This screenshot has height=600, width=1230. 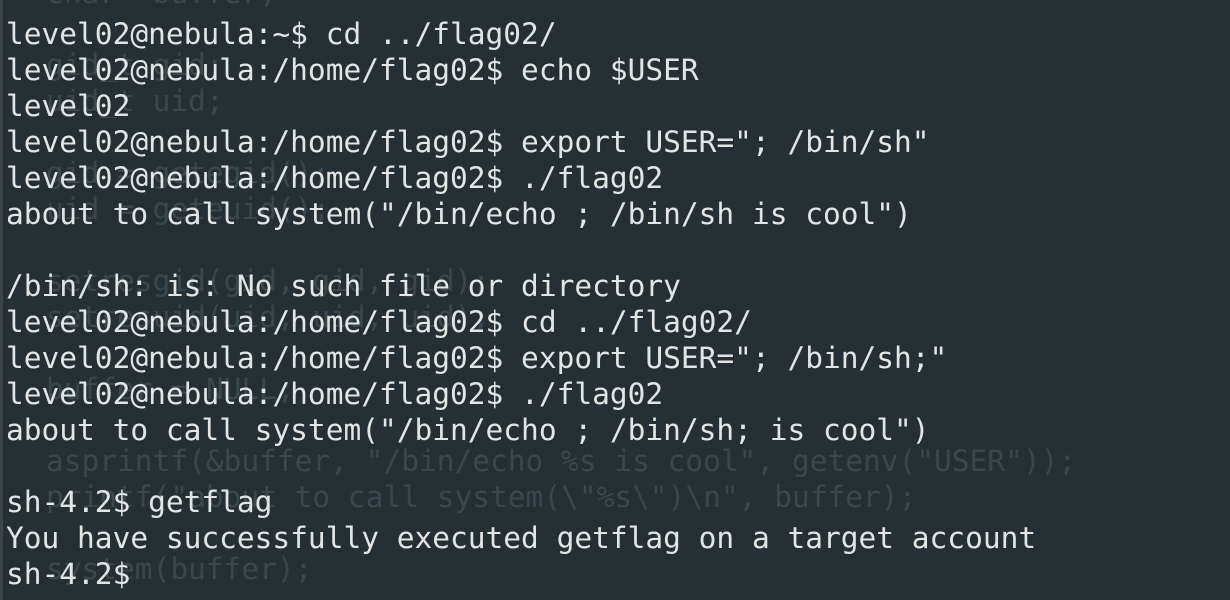 What do you see at coordinates (1, 300) in the screenshot?
I see `window-left-border` at bounding box center [1, 300].